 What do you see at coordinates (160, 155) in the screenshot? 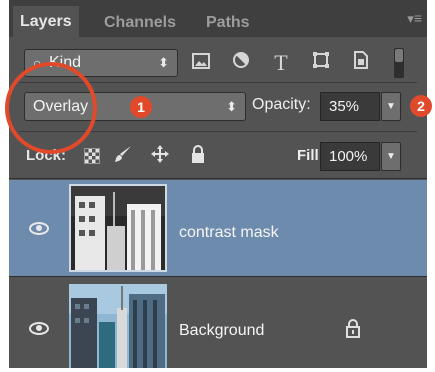
I see `lock-position-icon` at bounding box center [160, 155].